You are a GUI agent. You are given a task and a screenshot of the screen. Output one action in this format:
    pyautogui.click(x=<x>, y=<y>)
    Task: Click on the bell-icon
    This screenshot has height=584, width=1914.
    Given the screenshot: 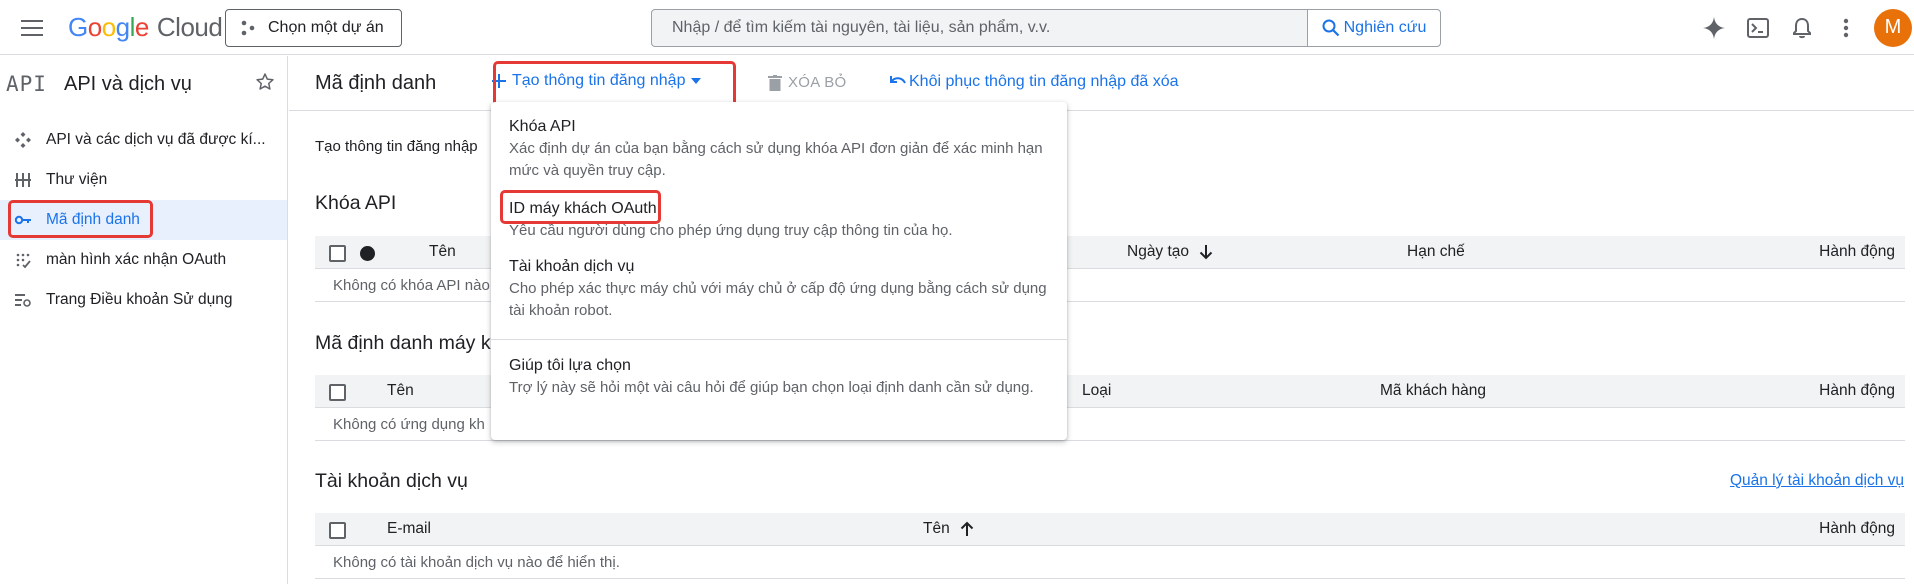 What is the action you would take?
    pyautogui.click(x=1802, y=27)
    